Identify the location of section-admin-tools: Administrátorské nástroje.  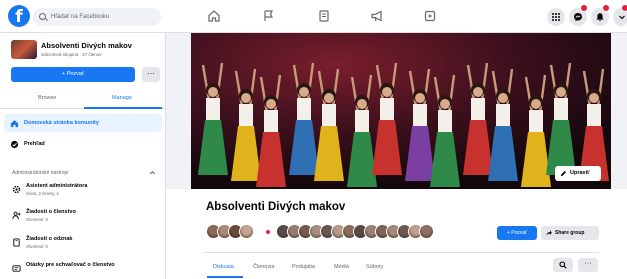
(40, 173).